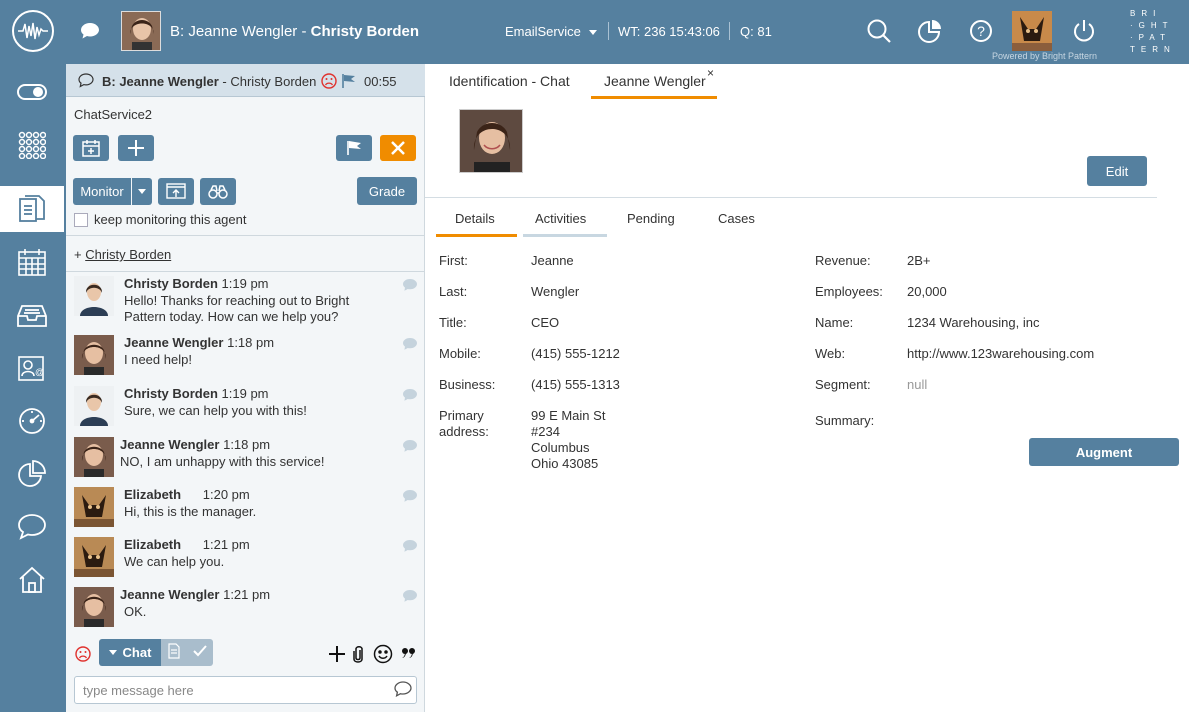  I want to click on field-value-address-line-2: #234, so click(545, 431).